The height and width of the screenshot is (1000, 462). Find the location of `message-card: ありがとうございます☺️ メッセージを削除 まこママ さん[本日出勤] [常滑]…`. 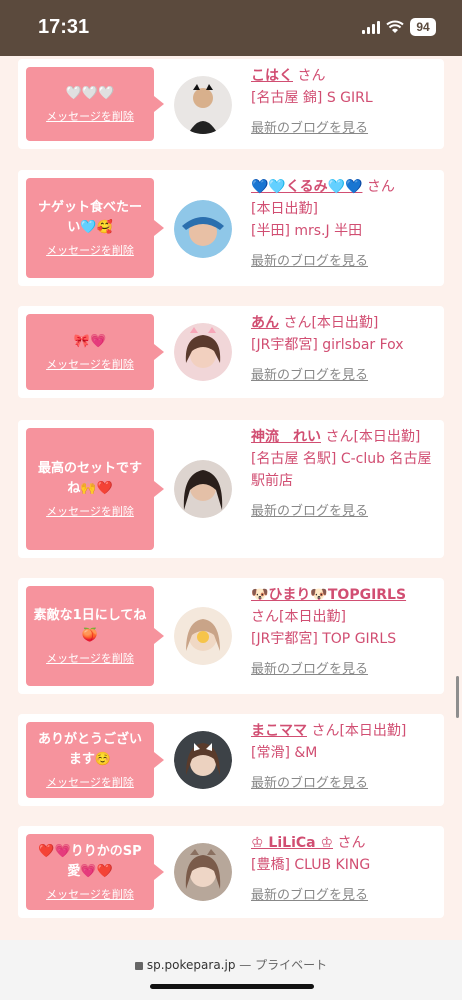

message-card: ありがとうございます☺️ メッセージを削除 まこママ さん[本日出勤] [常滑]… is located at coordinates (231, 760).